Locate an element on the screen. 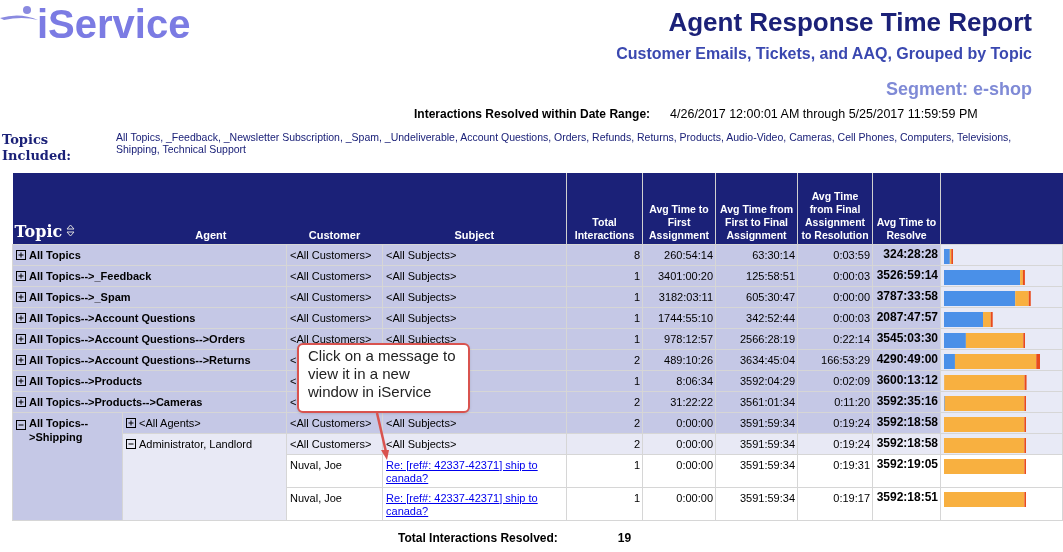  callout: Click on a message to view it in a new window in iService is located at coordinates (383, 378).